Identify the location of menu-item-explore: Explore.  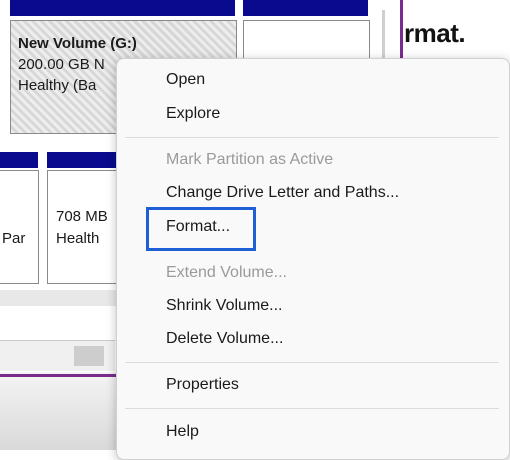
(193, 114).